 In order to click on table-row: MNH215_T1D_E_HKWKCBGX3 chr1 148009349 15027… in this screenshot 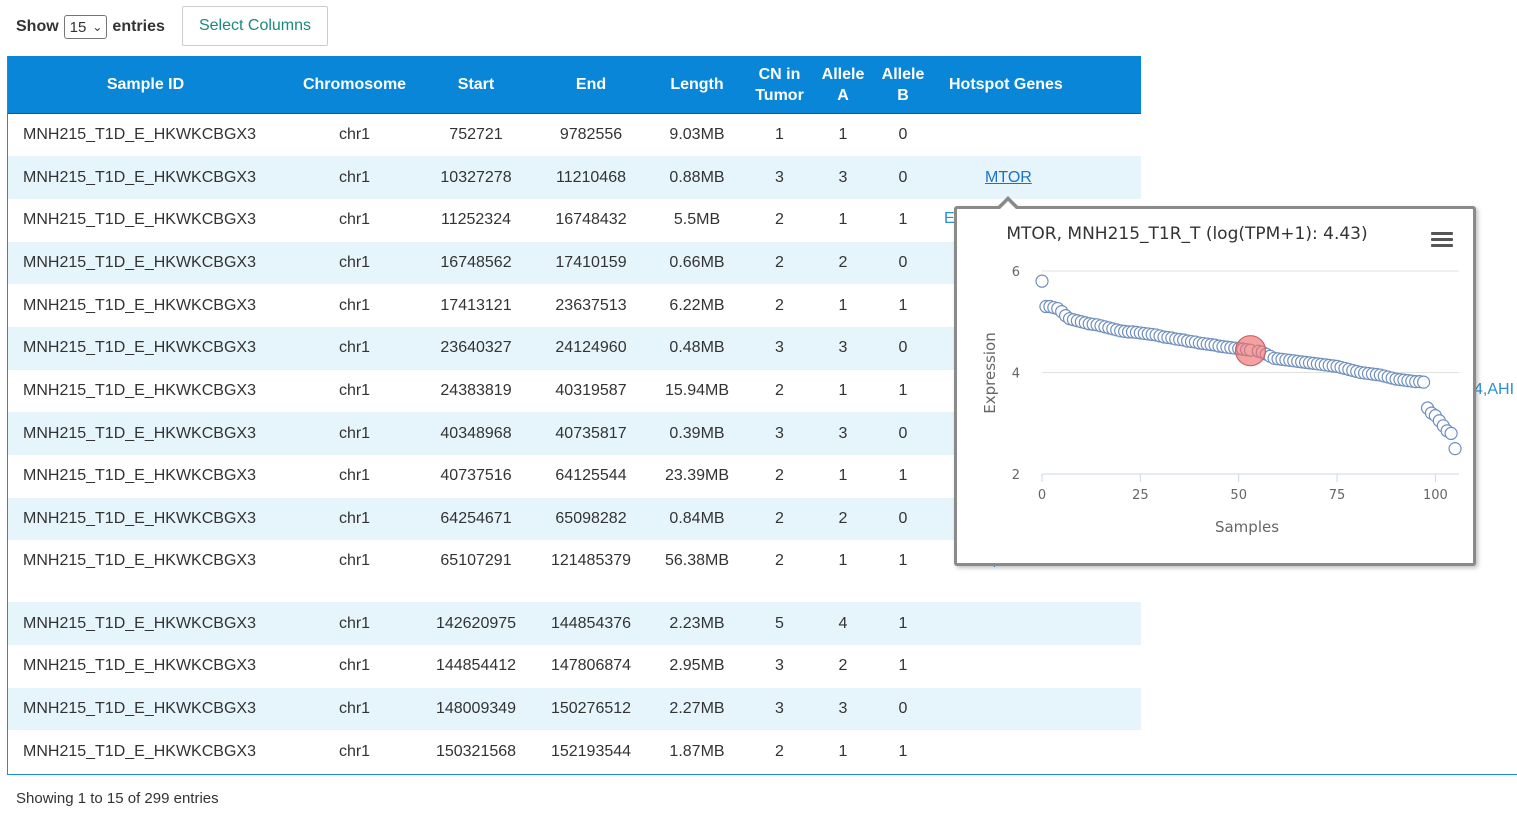, I will do `click(574, 709)`.